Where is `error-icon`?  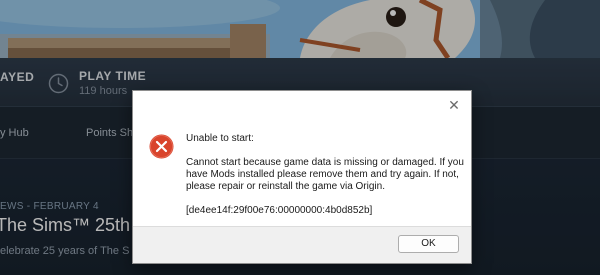 error-icon is located at coordinates (161, 146).